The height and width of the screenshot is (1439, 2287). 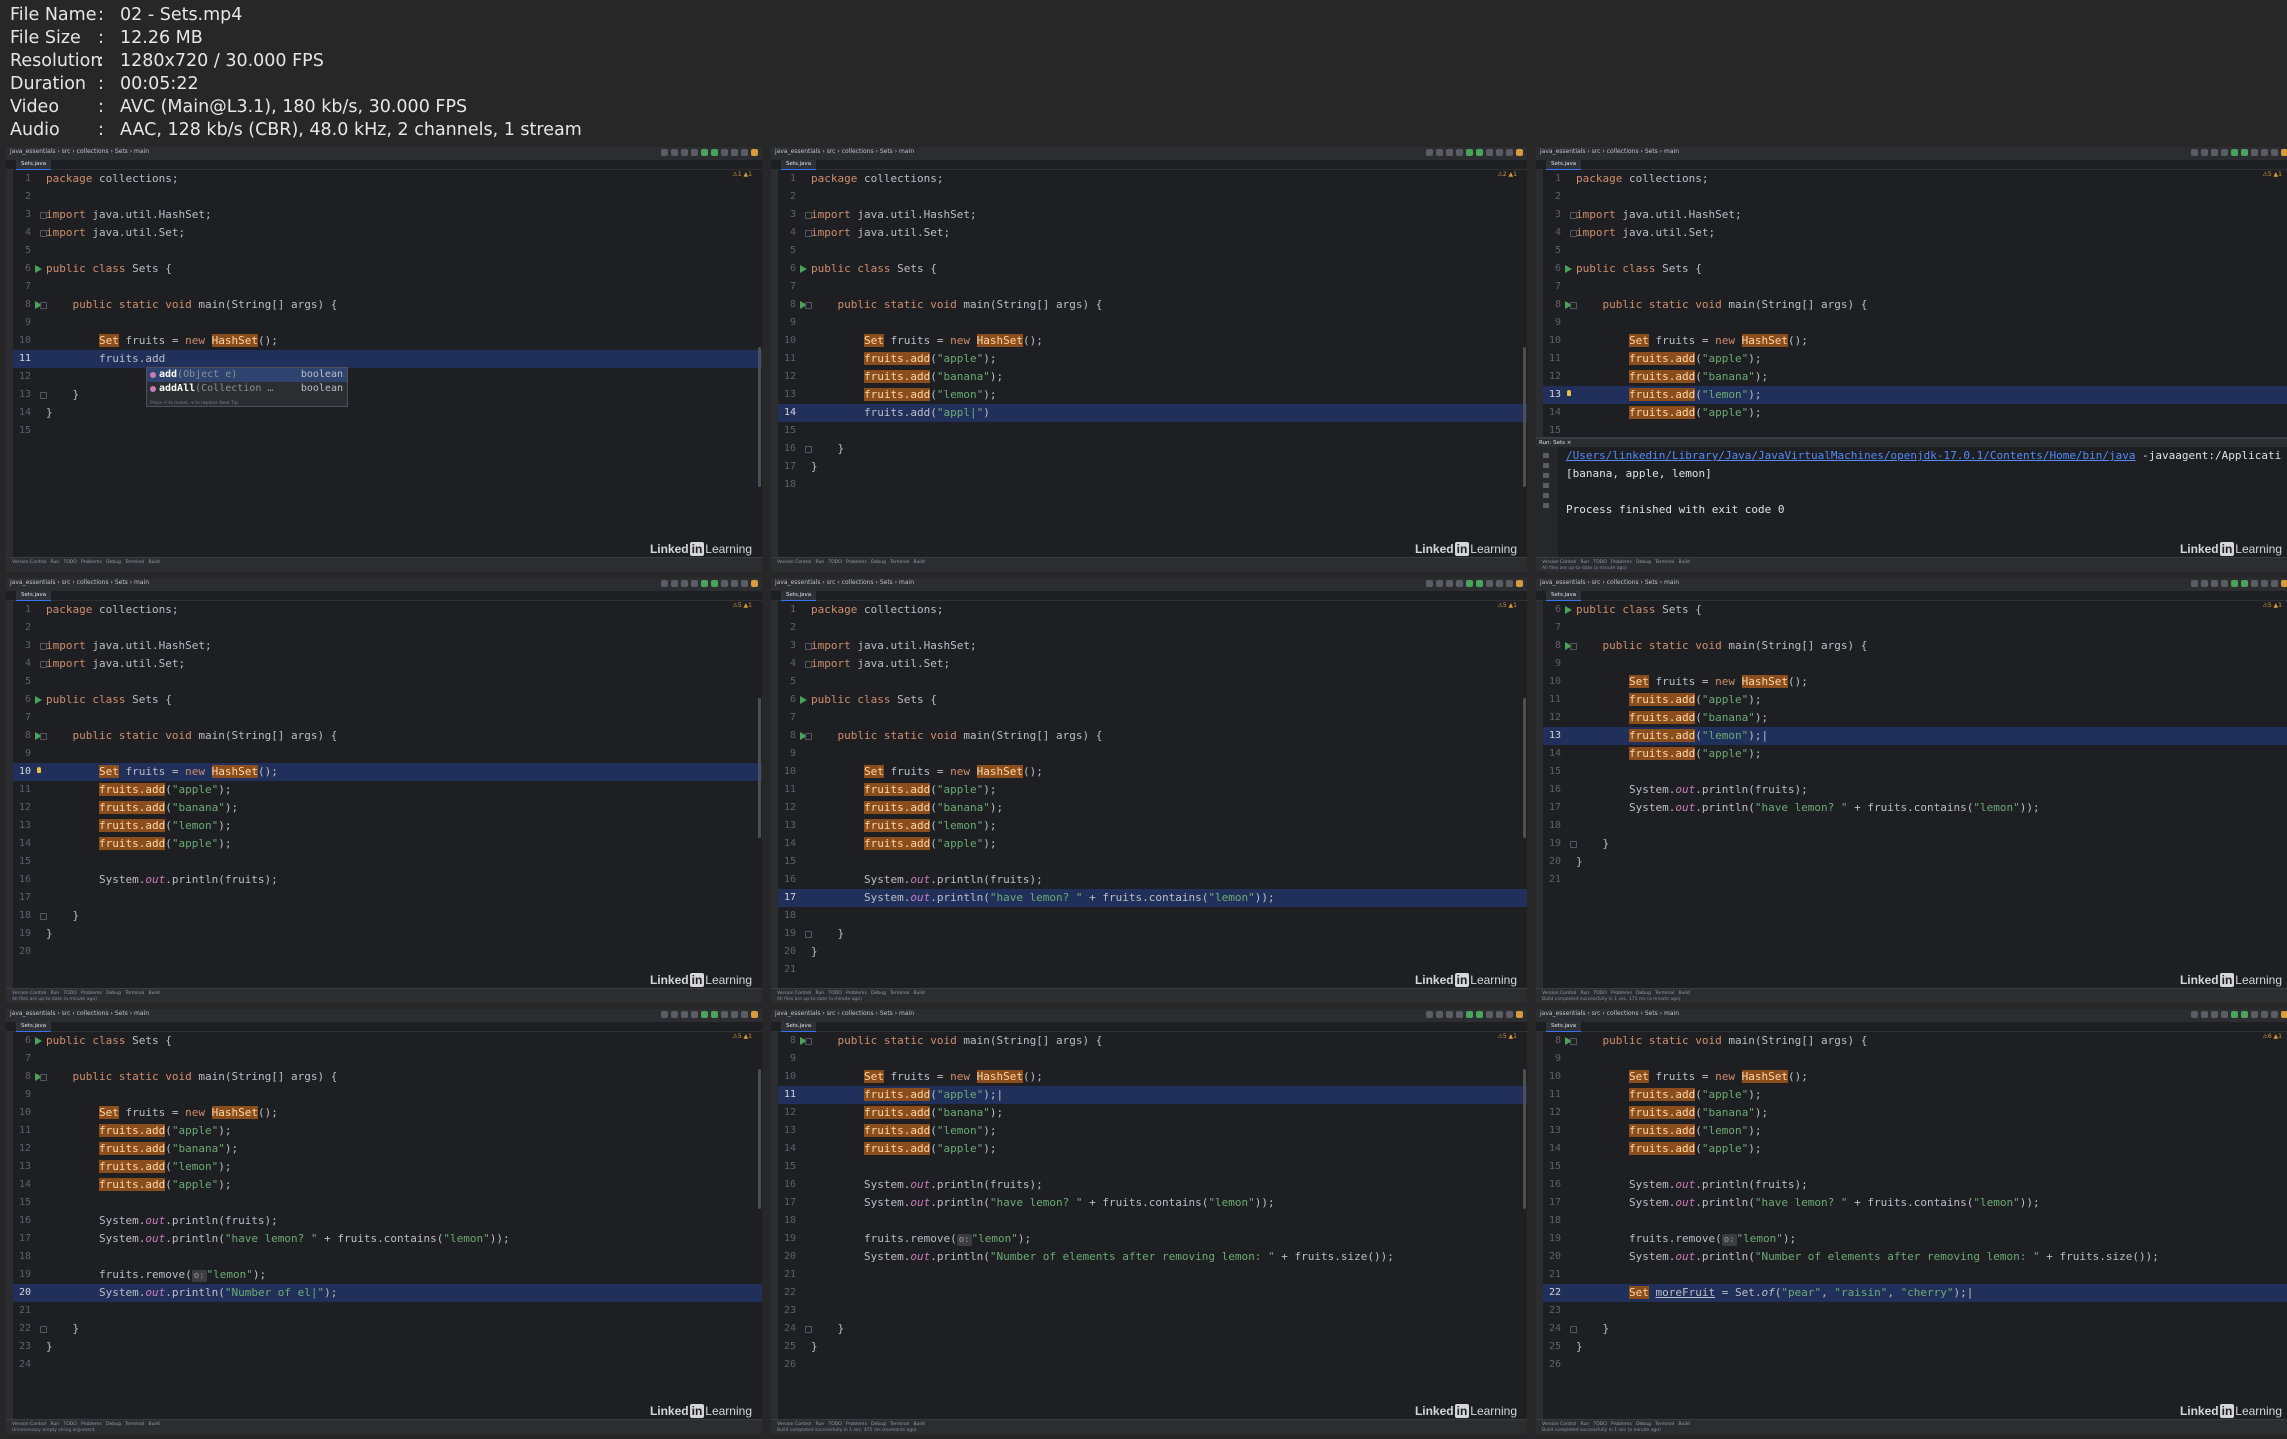 I want to click on inspection-indicator: ⚠6 ▲1, so click(x=2272, y=1036).